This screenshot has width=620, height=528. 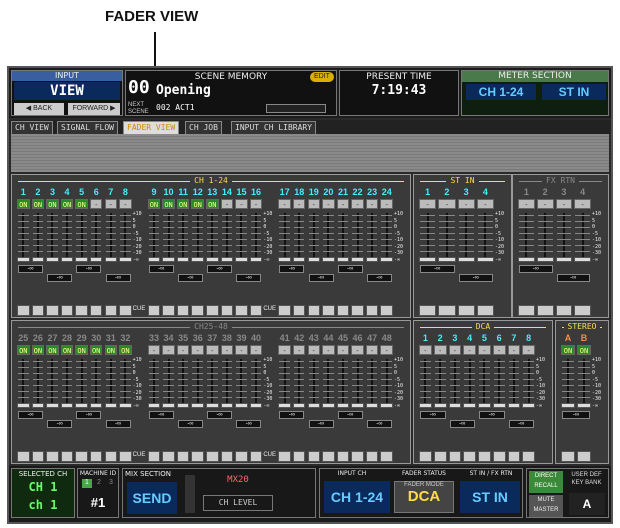 I want to click on tab-ch-job: CH JOB, so click(x=203, y=127).